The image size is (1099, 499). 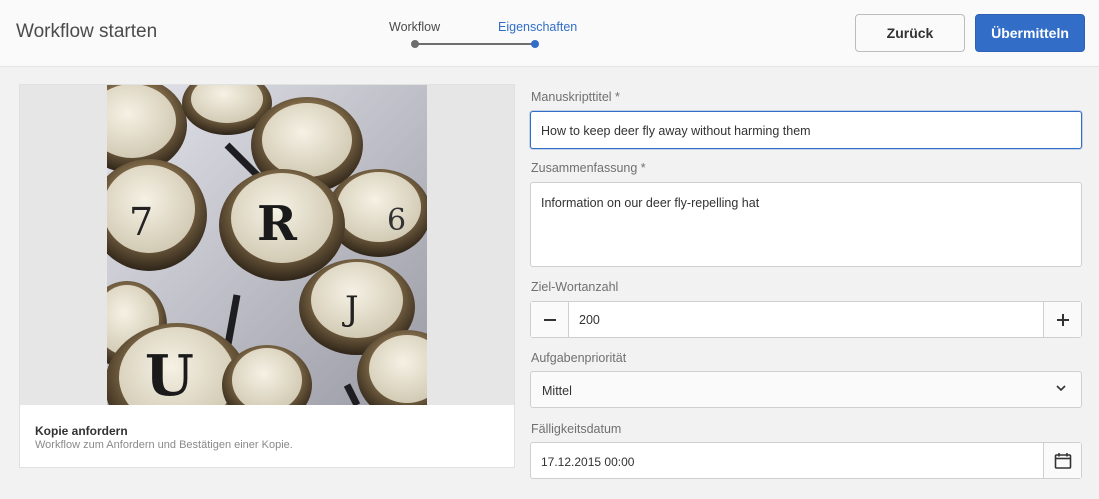 I want to click on increment-button, so click(x=1062, y=319).